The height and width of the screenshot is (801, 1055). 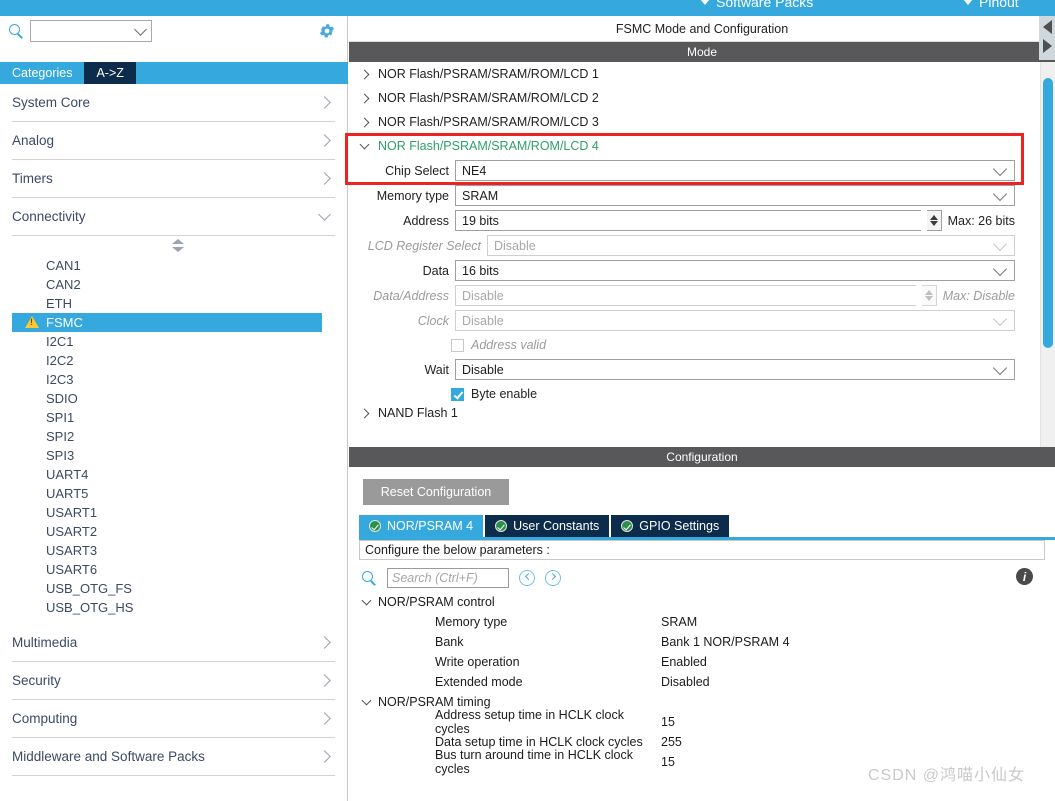 I want to click on field-data: Data 16 bits, so click(x=687, y=270).